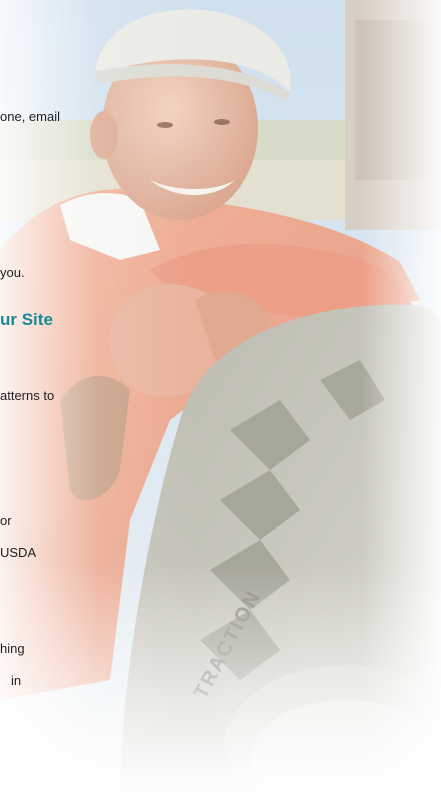 The image size is (441, 804). I want to click on text-fragment-usda: USDA, so click(18, 552).